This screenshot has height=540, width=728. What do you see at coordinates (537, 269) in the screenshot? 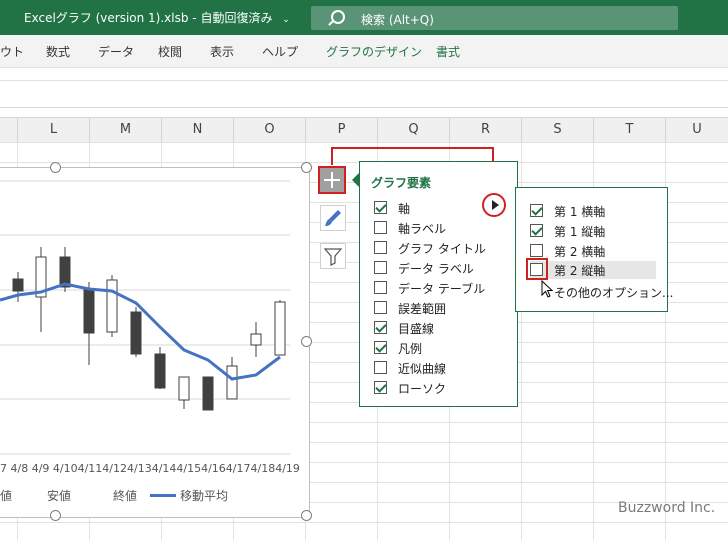
I see `highlight-box` at bounding box center [537, 269].